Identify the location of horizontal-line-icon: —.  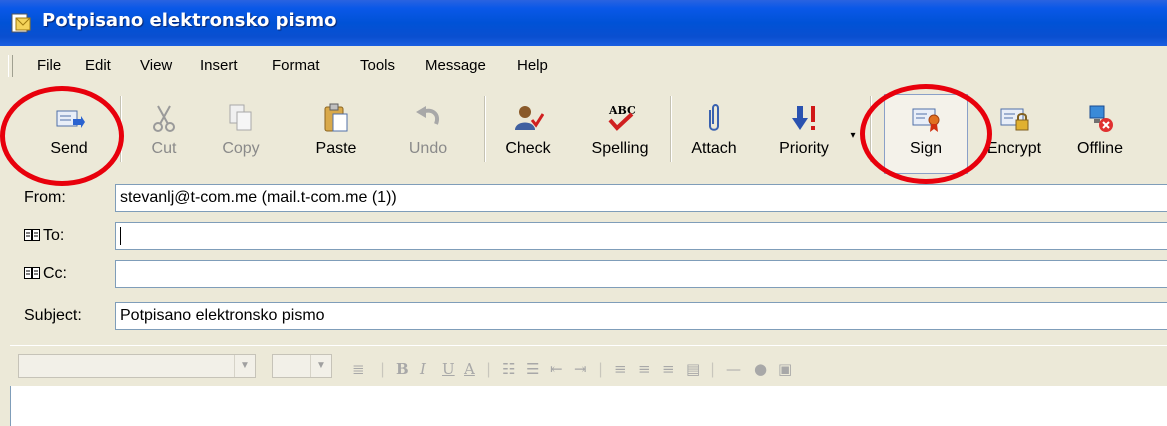
(733, 369).